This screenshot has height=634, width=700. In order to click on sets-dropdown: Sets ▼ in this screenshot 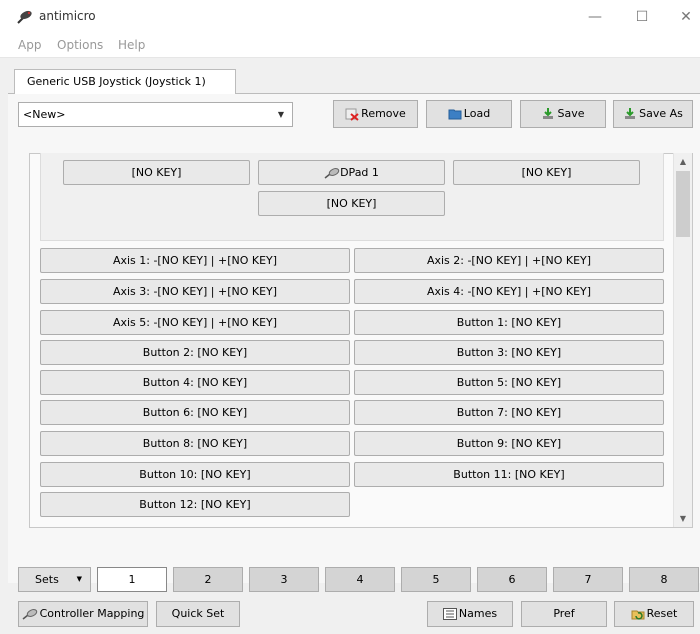, I will do `click(54, 579)`.